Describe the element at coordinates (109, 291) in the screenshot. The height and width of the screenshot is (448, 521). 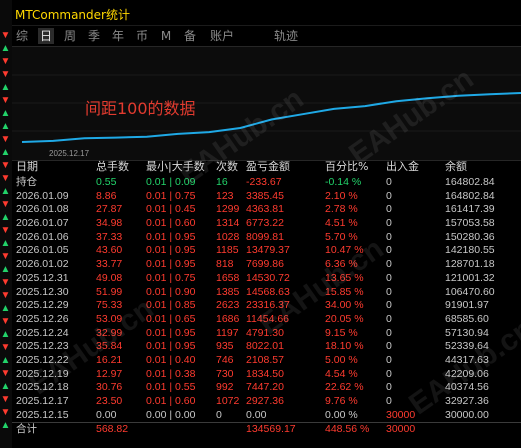
I see `cell-lots: 51.99` at that location.